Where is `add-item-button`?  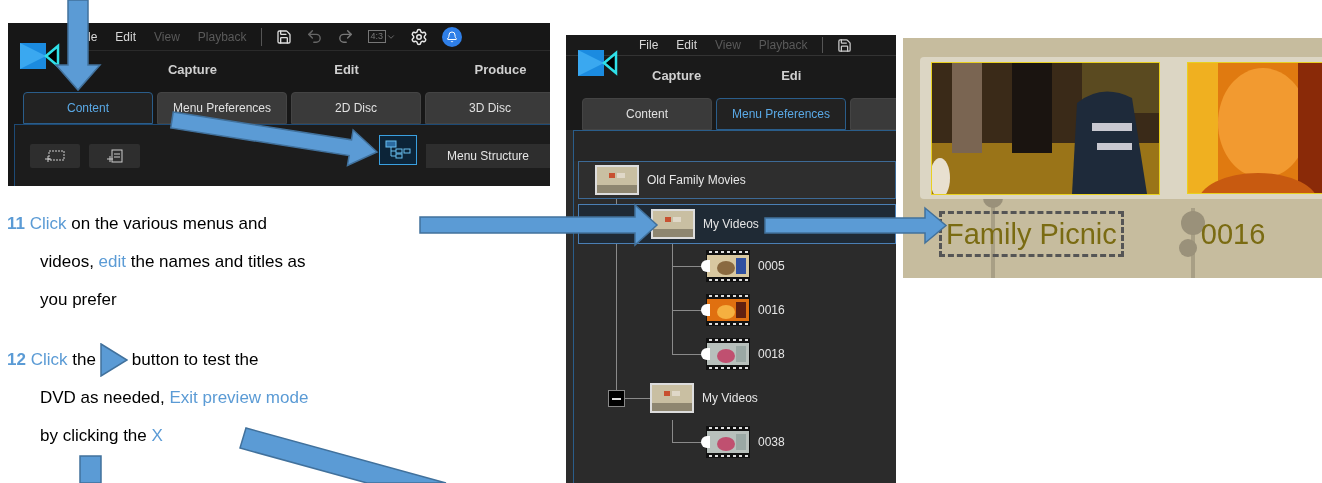 add-item-button is located at coordinates (114, 155).